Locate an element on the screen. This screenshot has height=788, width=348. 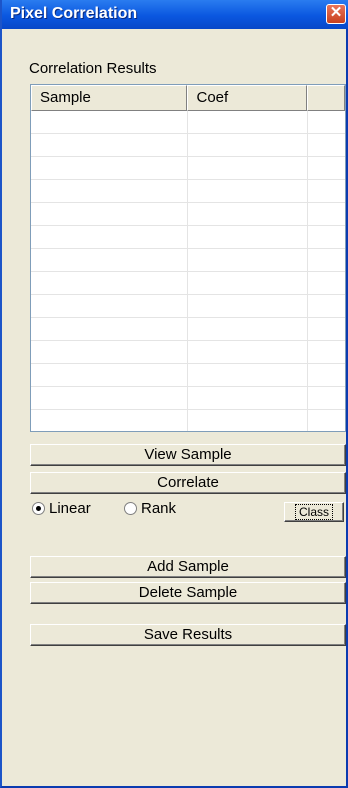
correlation-results-label: Correlation Results is located at coordinates (93, 68).